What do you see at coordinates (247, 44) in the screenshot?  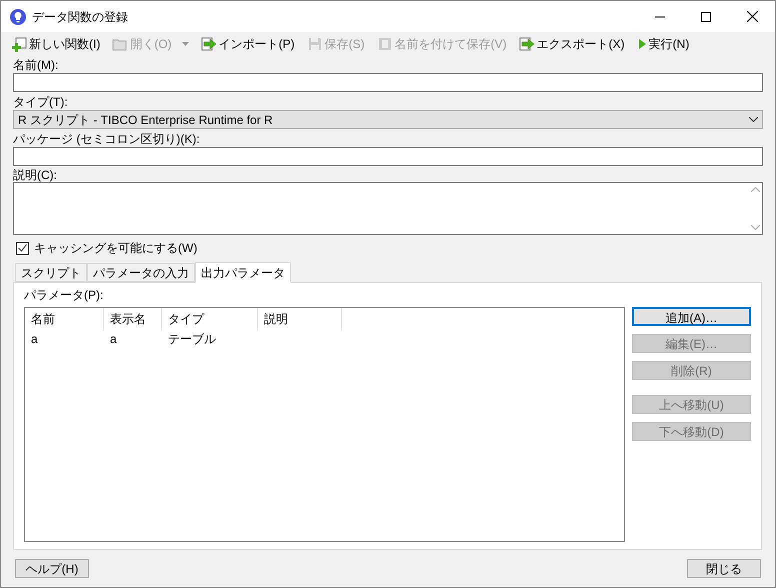 I see `toolbar-button: インポート(P)` at bounding box center [247, 44].